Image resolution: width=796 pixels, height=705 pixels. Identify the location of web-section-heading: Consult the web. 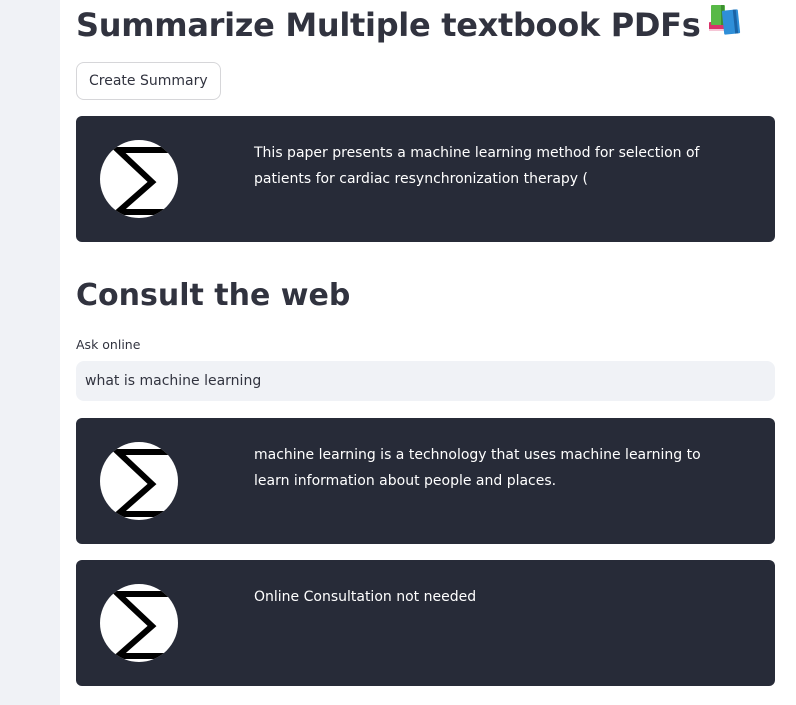
(213, 295).